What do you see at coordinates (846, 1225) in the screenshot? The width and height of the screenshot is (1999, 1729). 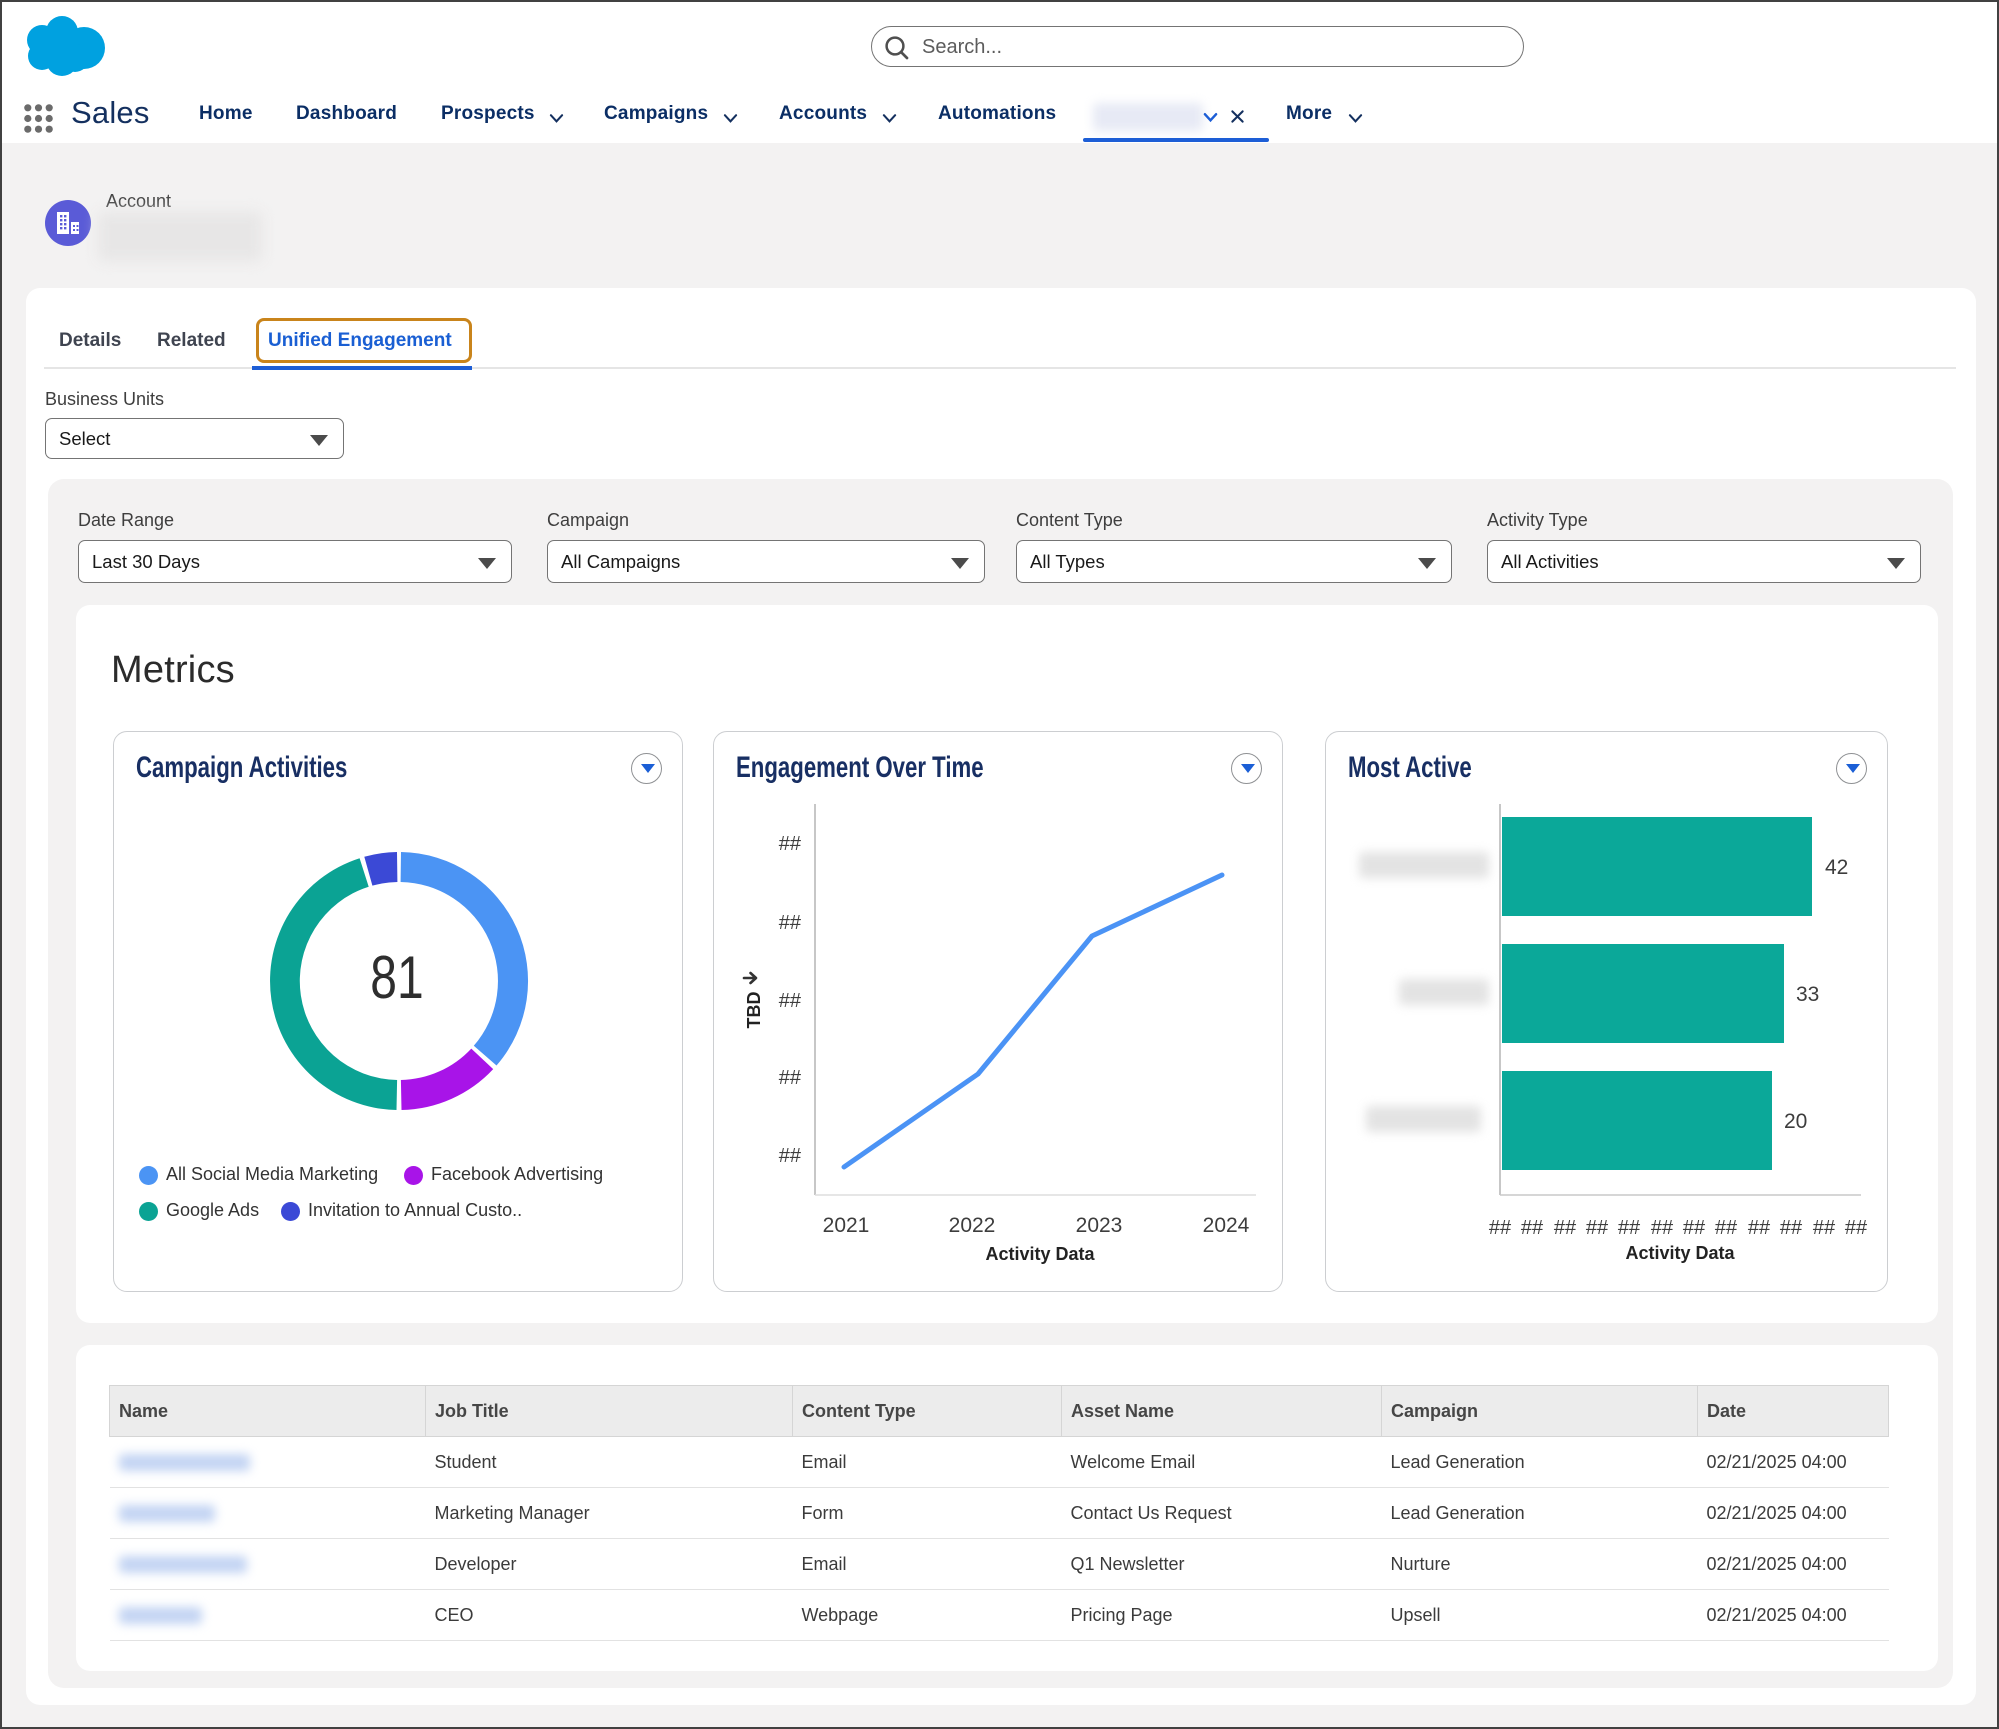 I see `svg-text: 2021` at bounding box center [846, 1225].